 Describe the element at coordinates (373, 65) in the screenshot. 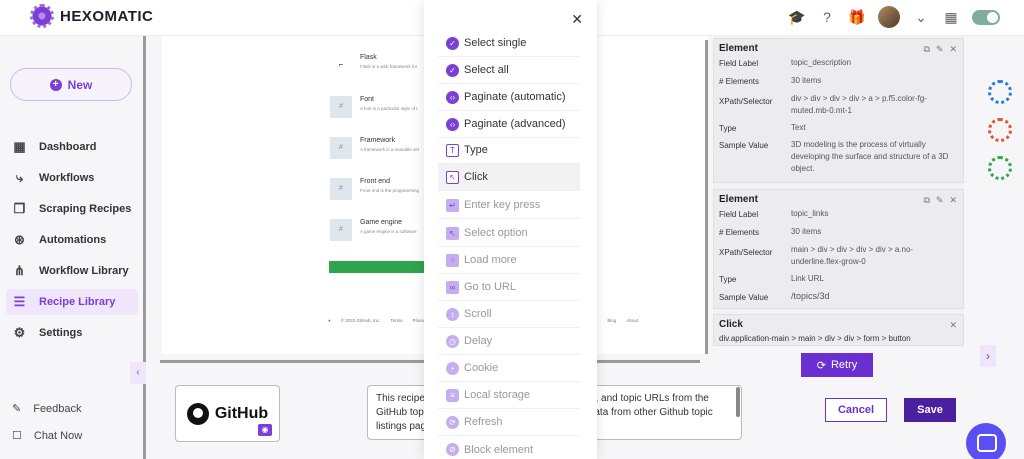

I see `preview-item: ⌐ Flask Flask is a web framework for` at that location.